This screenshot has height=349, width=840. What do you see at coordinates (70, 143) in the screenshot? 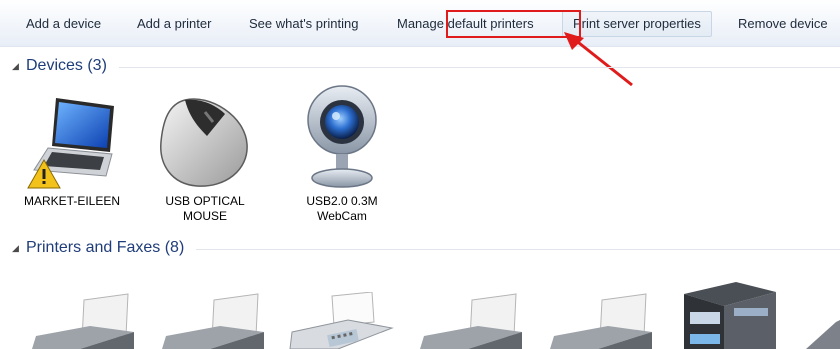
I see `laptop-warning-icon` at bounding box center [70, 143].